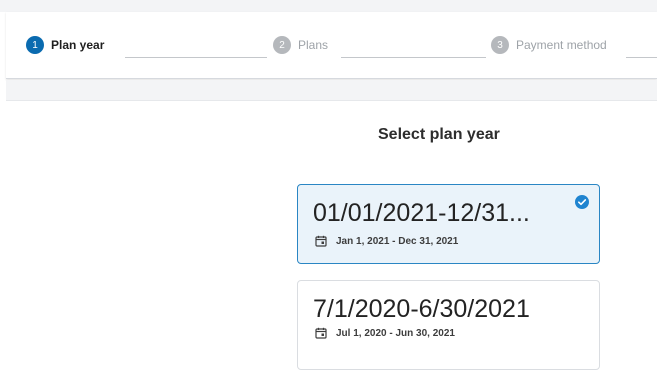  What do you see at coordinates (328, 6) in the screenshot?
I see `top-strip` at bounding box center [328, 6].